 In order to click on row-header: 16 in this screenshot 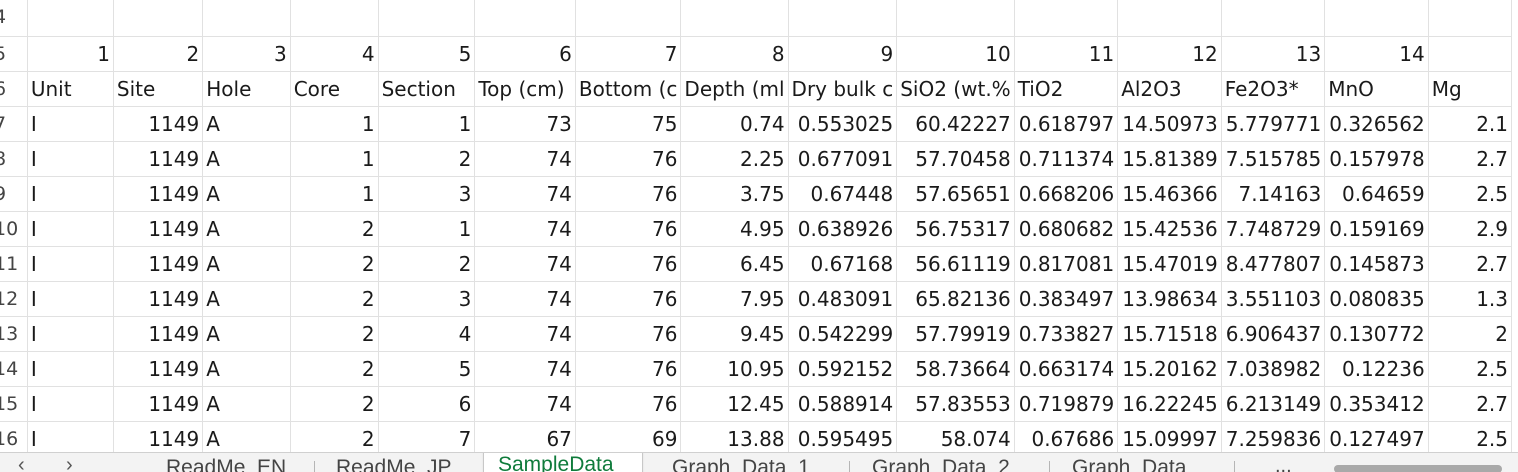, I will do `click(14, 436)`.